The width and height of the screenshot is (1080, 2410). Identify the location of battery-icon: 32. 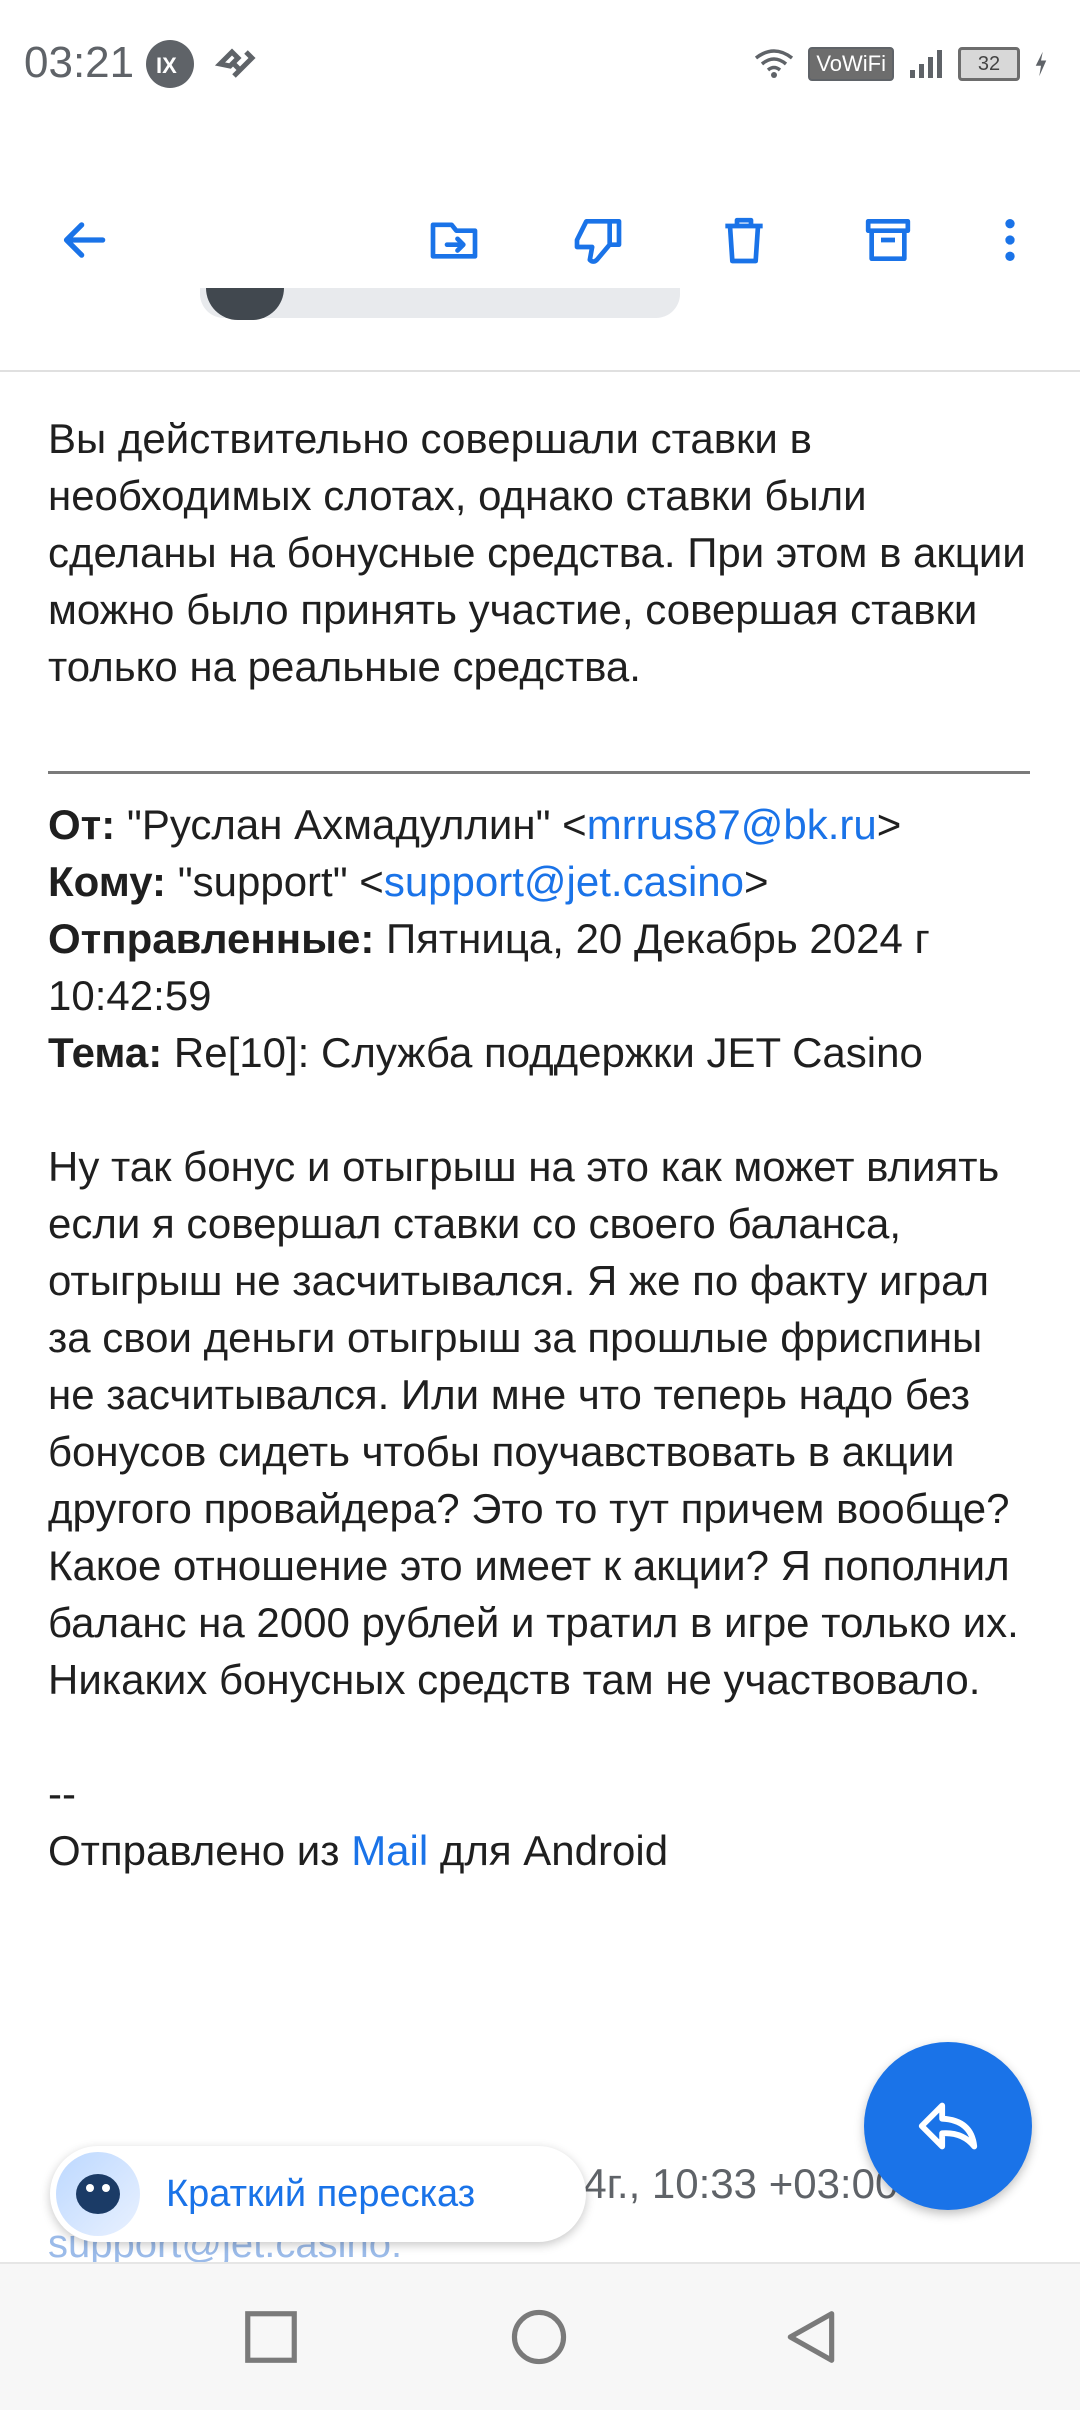
(989, 64).